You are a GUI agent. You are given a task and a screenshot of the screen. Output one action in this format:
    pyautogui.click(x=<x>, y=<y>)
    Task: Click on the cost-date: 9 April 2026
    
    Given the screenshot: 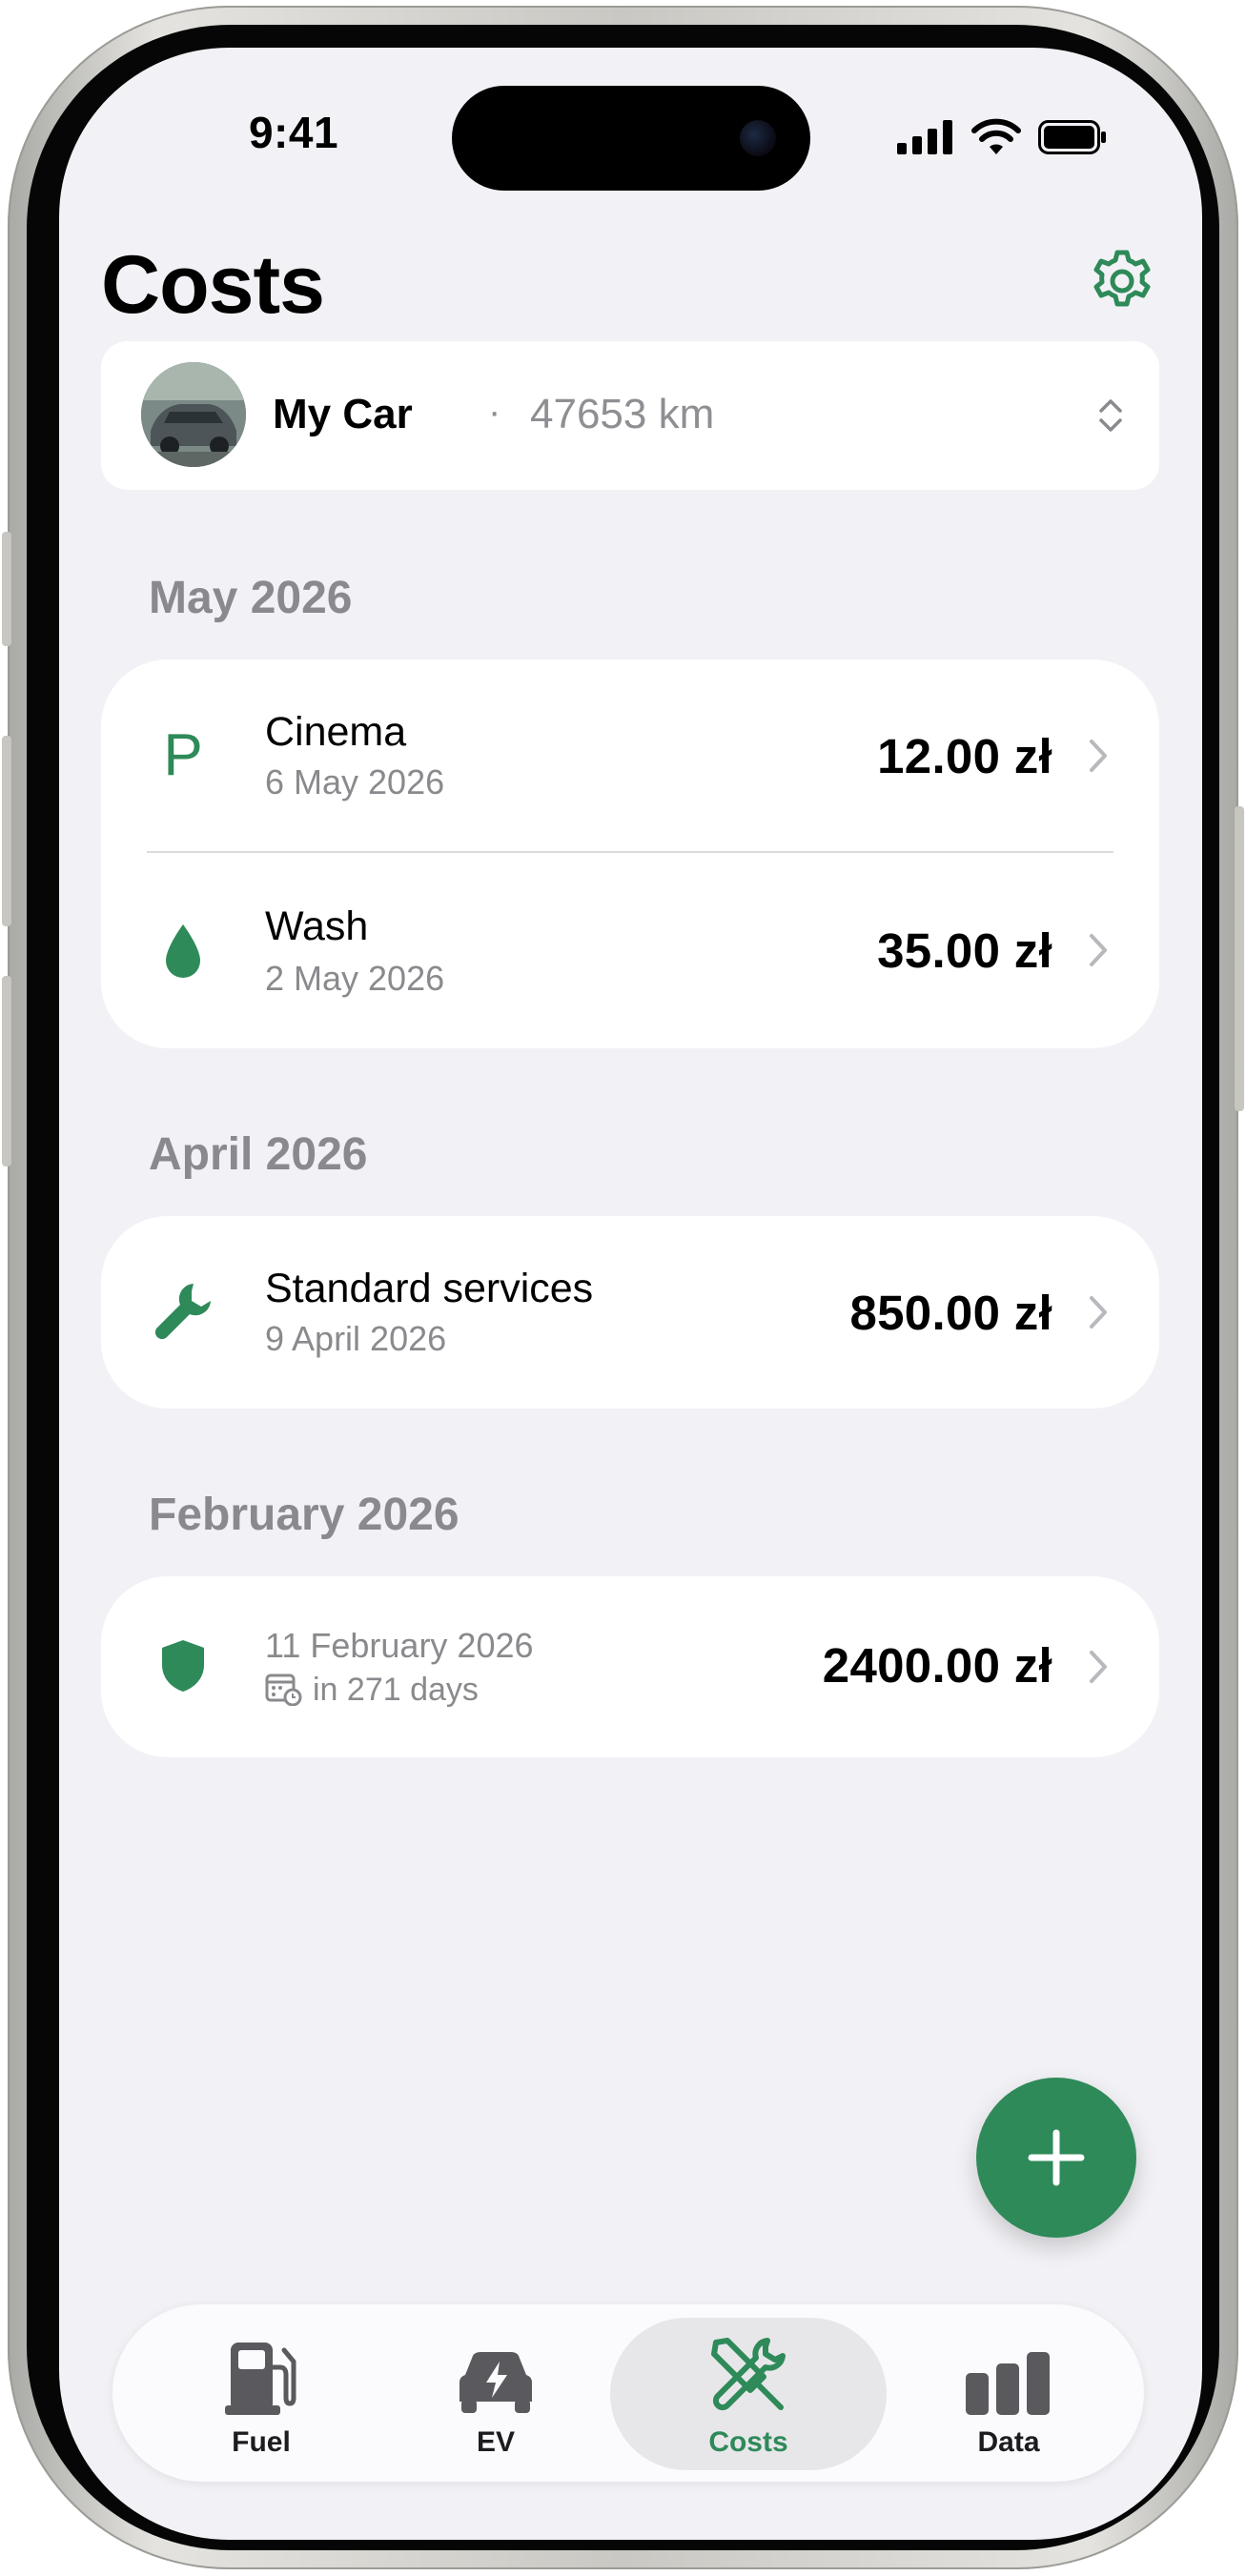 What is the action you would take?
    pyautogui.click(x=356, y=1339)
    